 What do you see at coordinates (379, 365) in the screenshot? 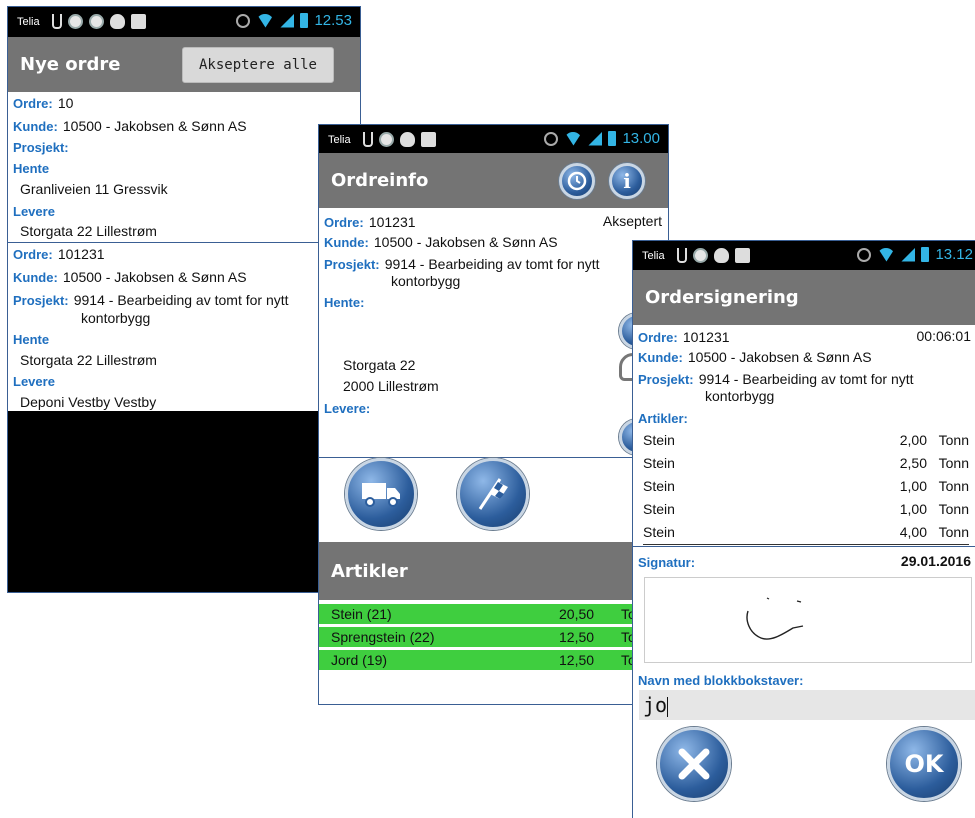
I see `address-line-1: Storgata 22` at bounding box center [379, 365].